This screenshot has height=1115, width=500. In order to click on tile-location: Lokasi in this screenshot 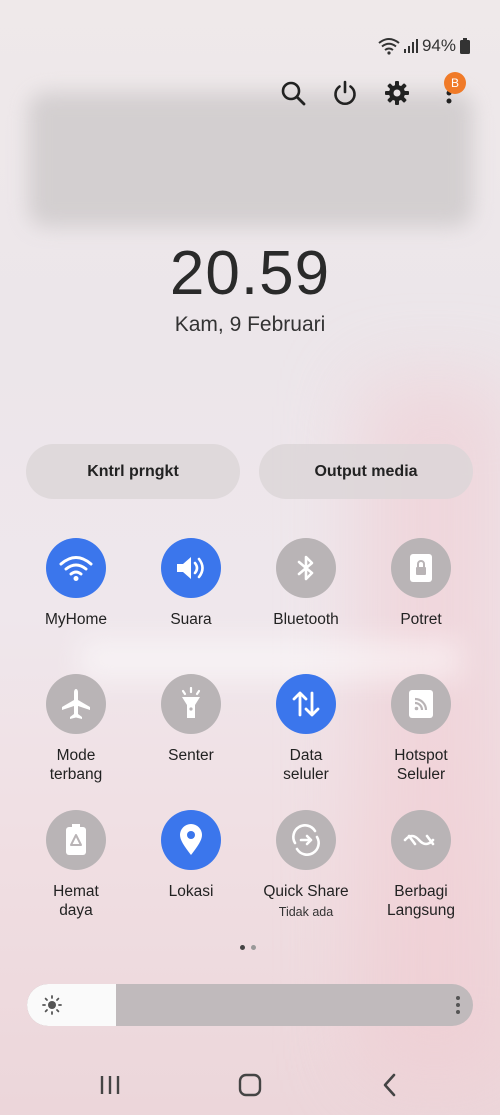, I will do `click(191, 855)`.